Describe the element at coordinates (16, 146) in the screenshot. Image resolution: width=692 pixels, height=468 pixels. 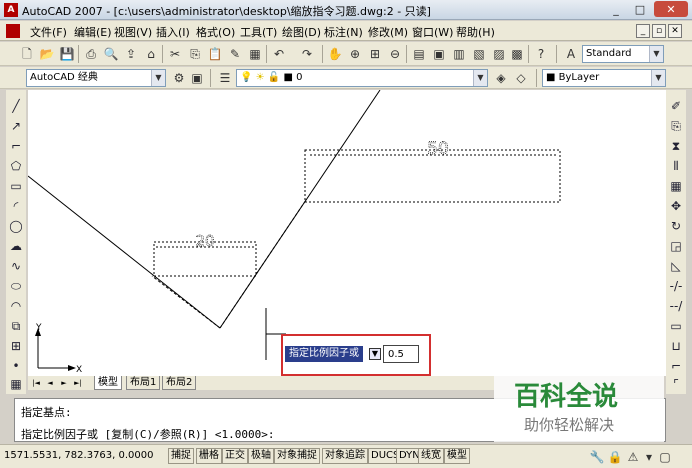
I see `polyline-icon: ⌐` at that location.